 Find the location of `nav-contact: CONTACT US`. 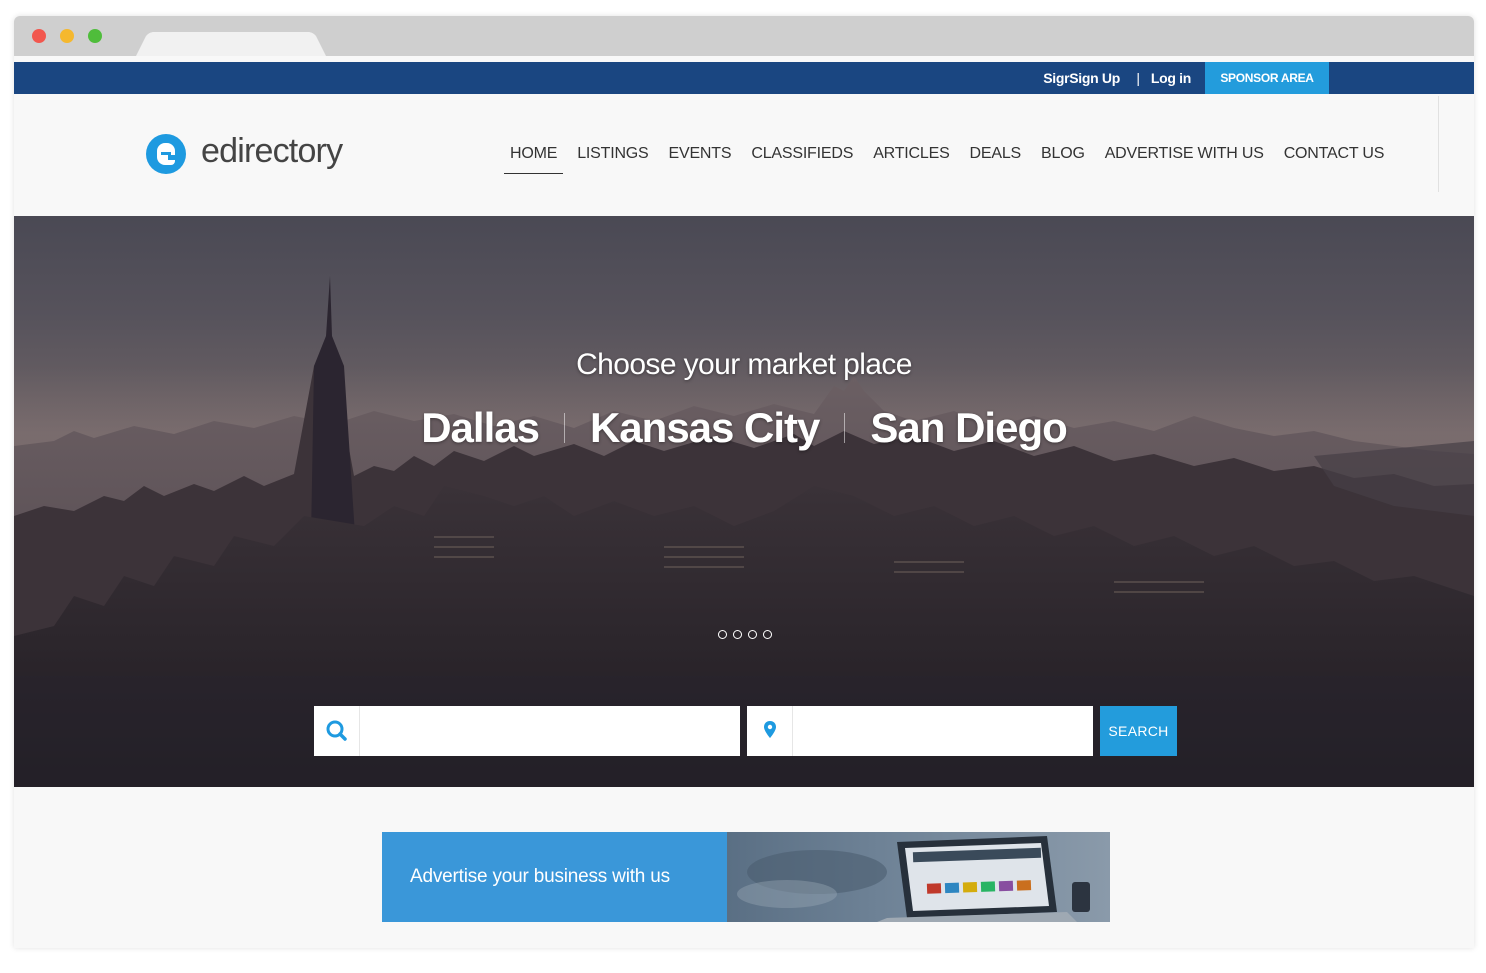

nav-contact: CONTACT US is located at coordinates (1334, 159).